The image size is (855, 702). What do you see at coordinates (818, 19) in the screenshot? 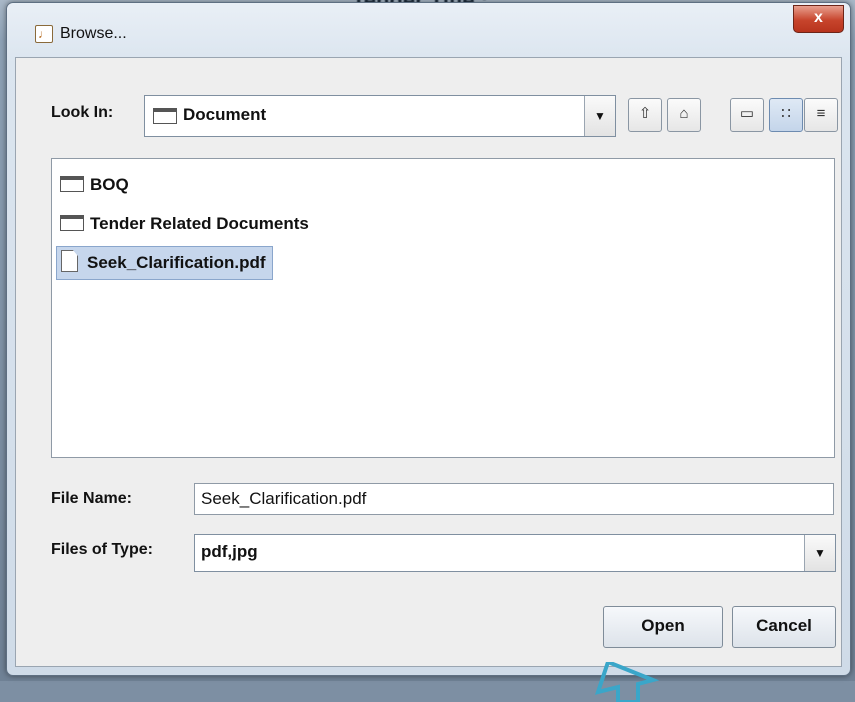
I see `close-button: x` at bounding box center [818, 19].